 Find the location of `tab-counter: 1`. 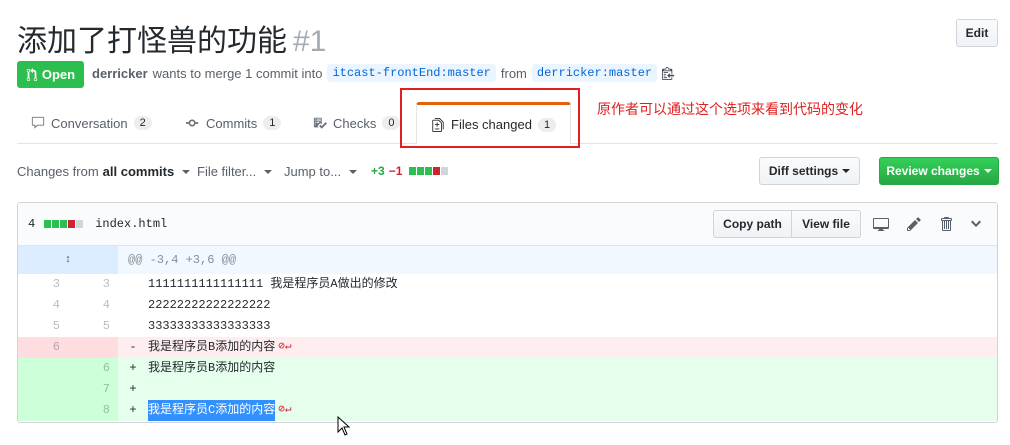

tab-counter: 1 is located at coordinates (547, 124).